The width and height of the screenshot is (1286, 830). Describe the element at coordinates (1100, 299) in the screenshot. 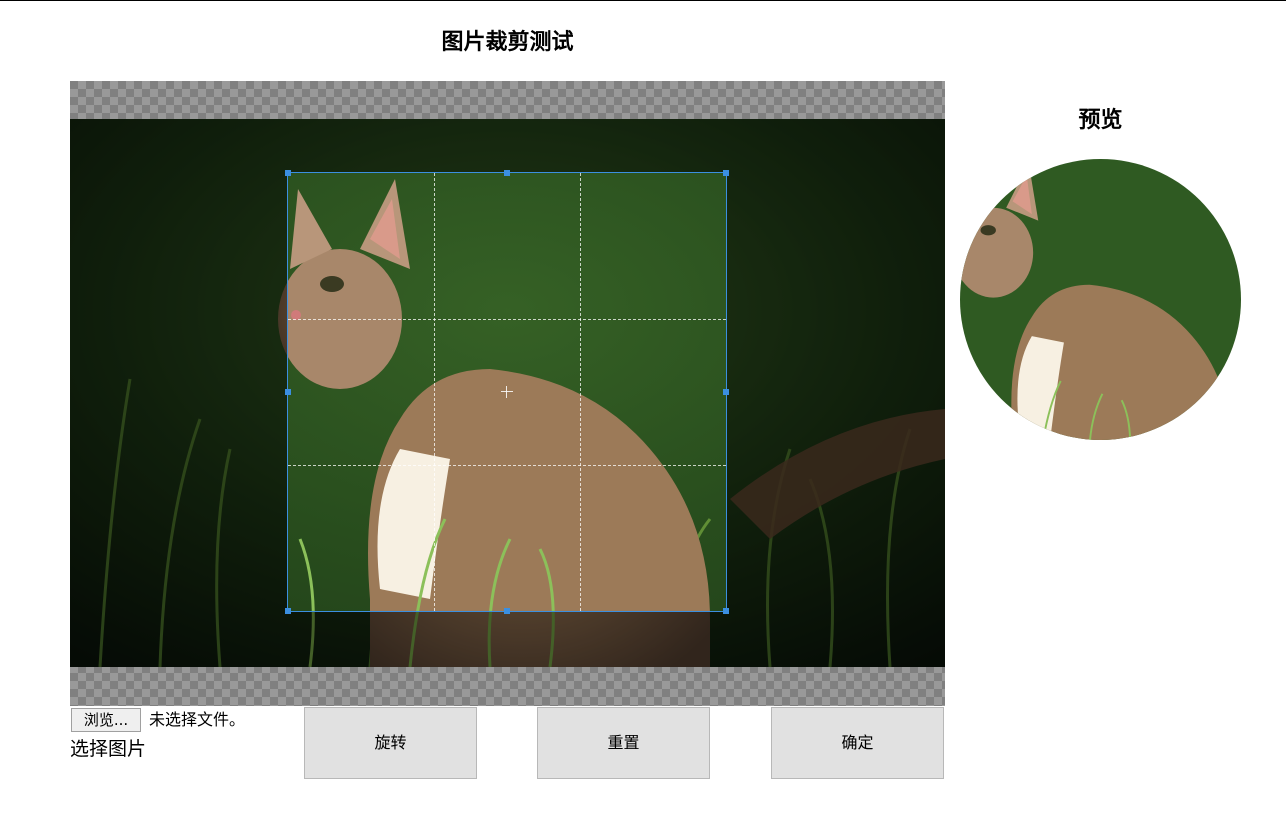

I see `preview-image` at that location.